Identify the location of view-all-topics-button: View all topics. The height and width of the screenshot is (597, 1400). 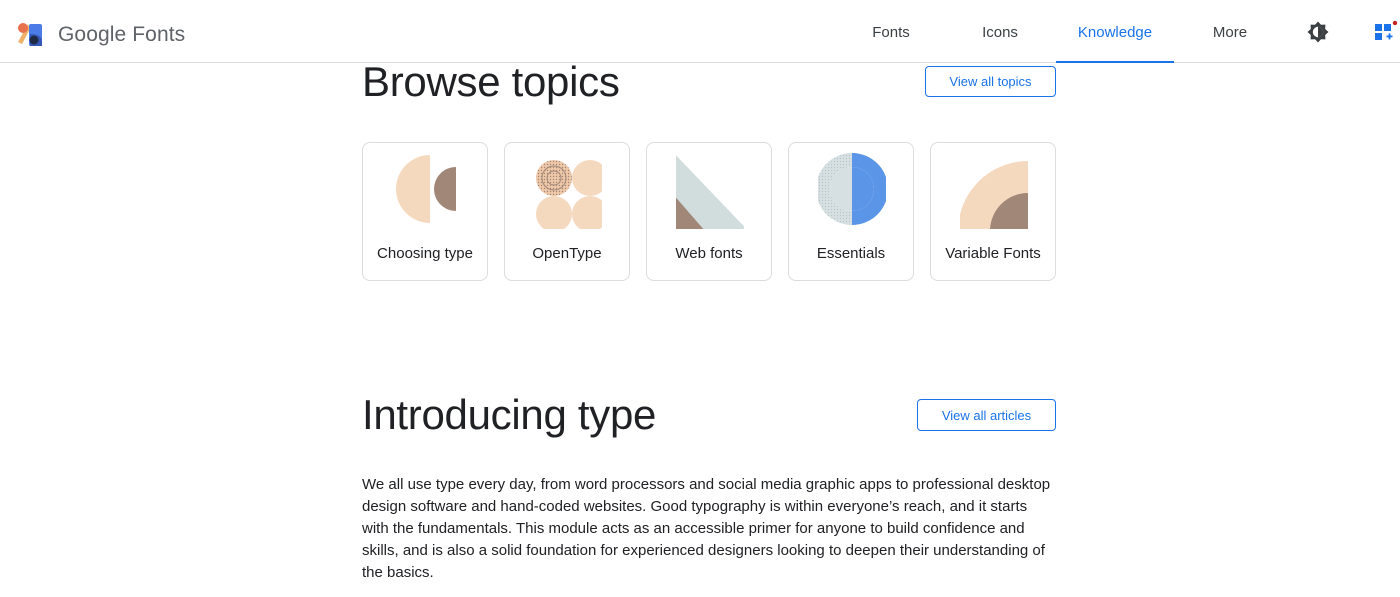
(990, 81).